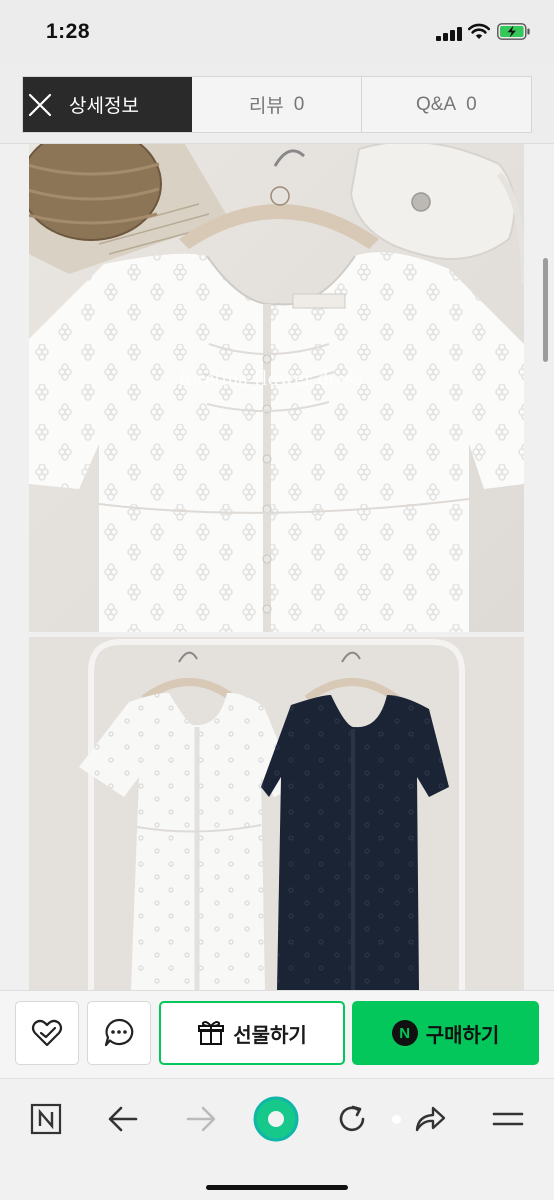 This screenshot has height=1200, width=554. I want to click on buy-button: N 구매하기, so click(445, 1033).